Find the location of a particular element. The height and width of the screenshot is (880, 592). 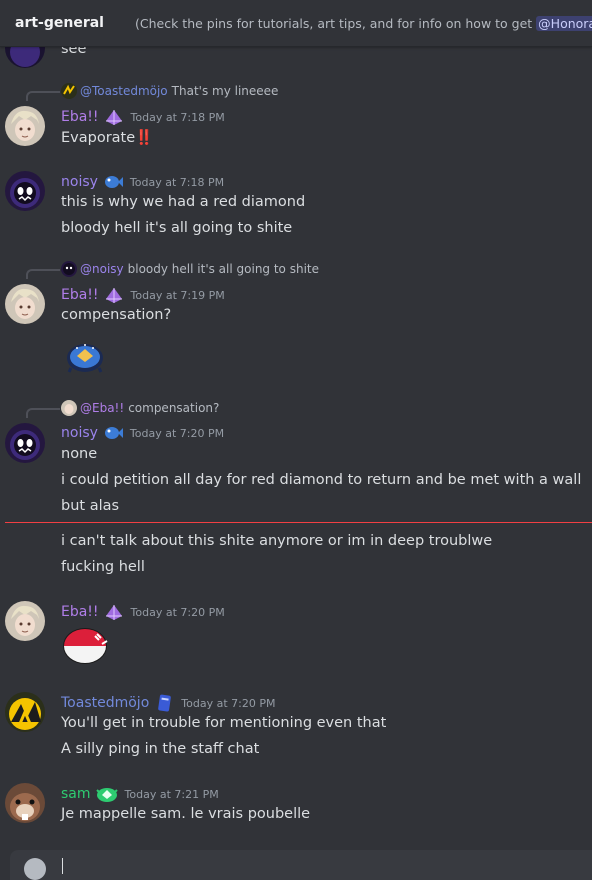

blue-crown-blob-sticker is located at coordinates (85, 358).